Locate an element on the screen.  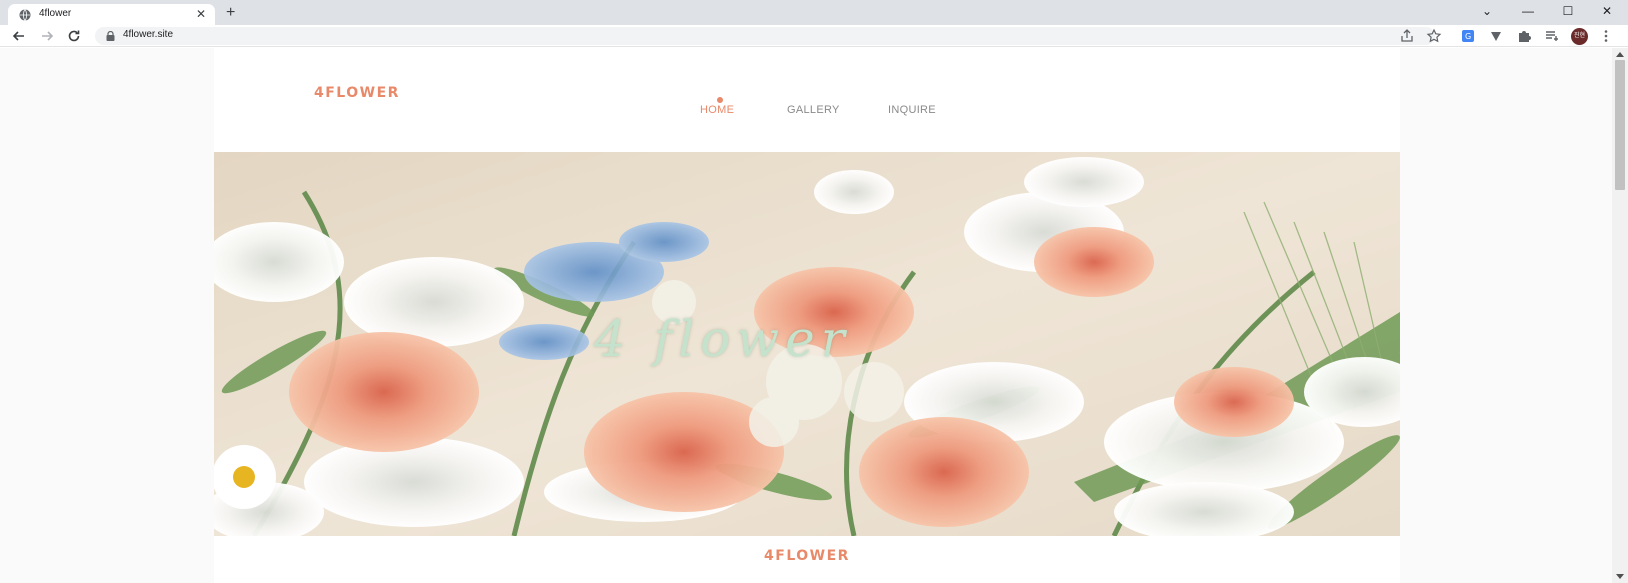
extension-v-icon is located at coordinates (1496, 36).